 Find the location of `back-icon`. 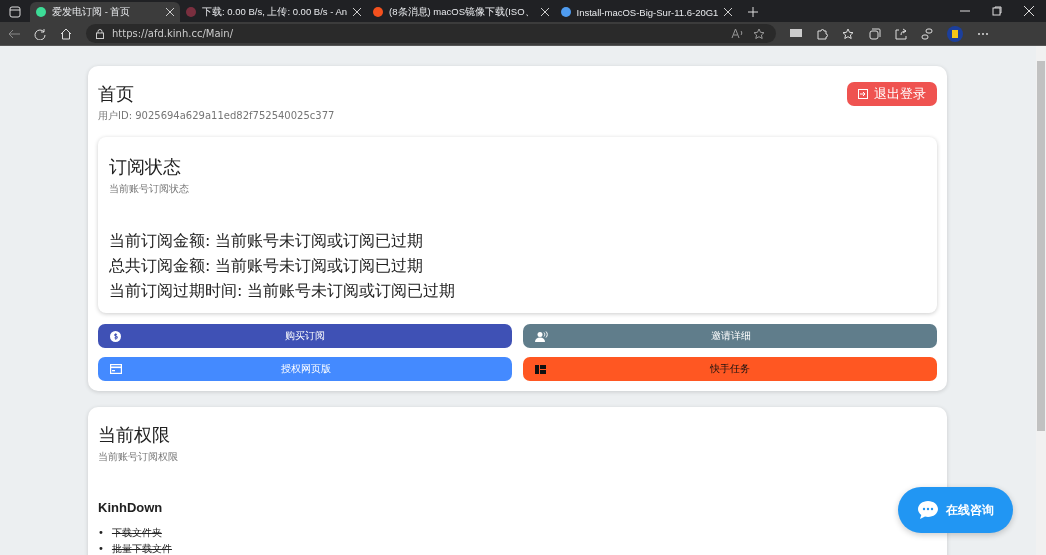

back-icon is located at coordinates (14, 33).